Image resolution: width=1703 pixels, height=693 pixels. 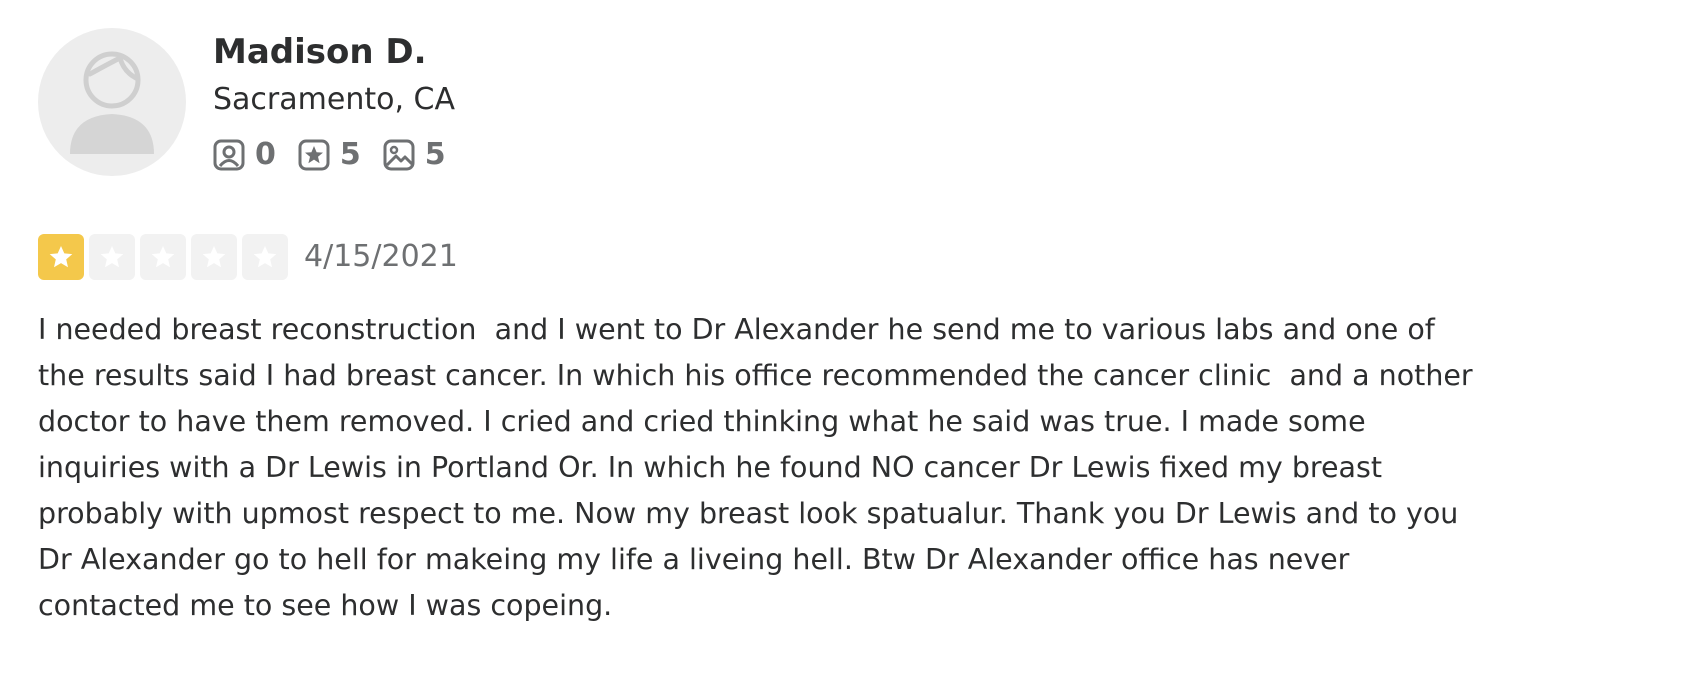 I want to click on user-location: Sacramento, CA, so click(x=334, y=99).